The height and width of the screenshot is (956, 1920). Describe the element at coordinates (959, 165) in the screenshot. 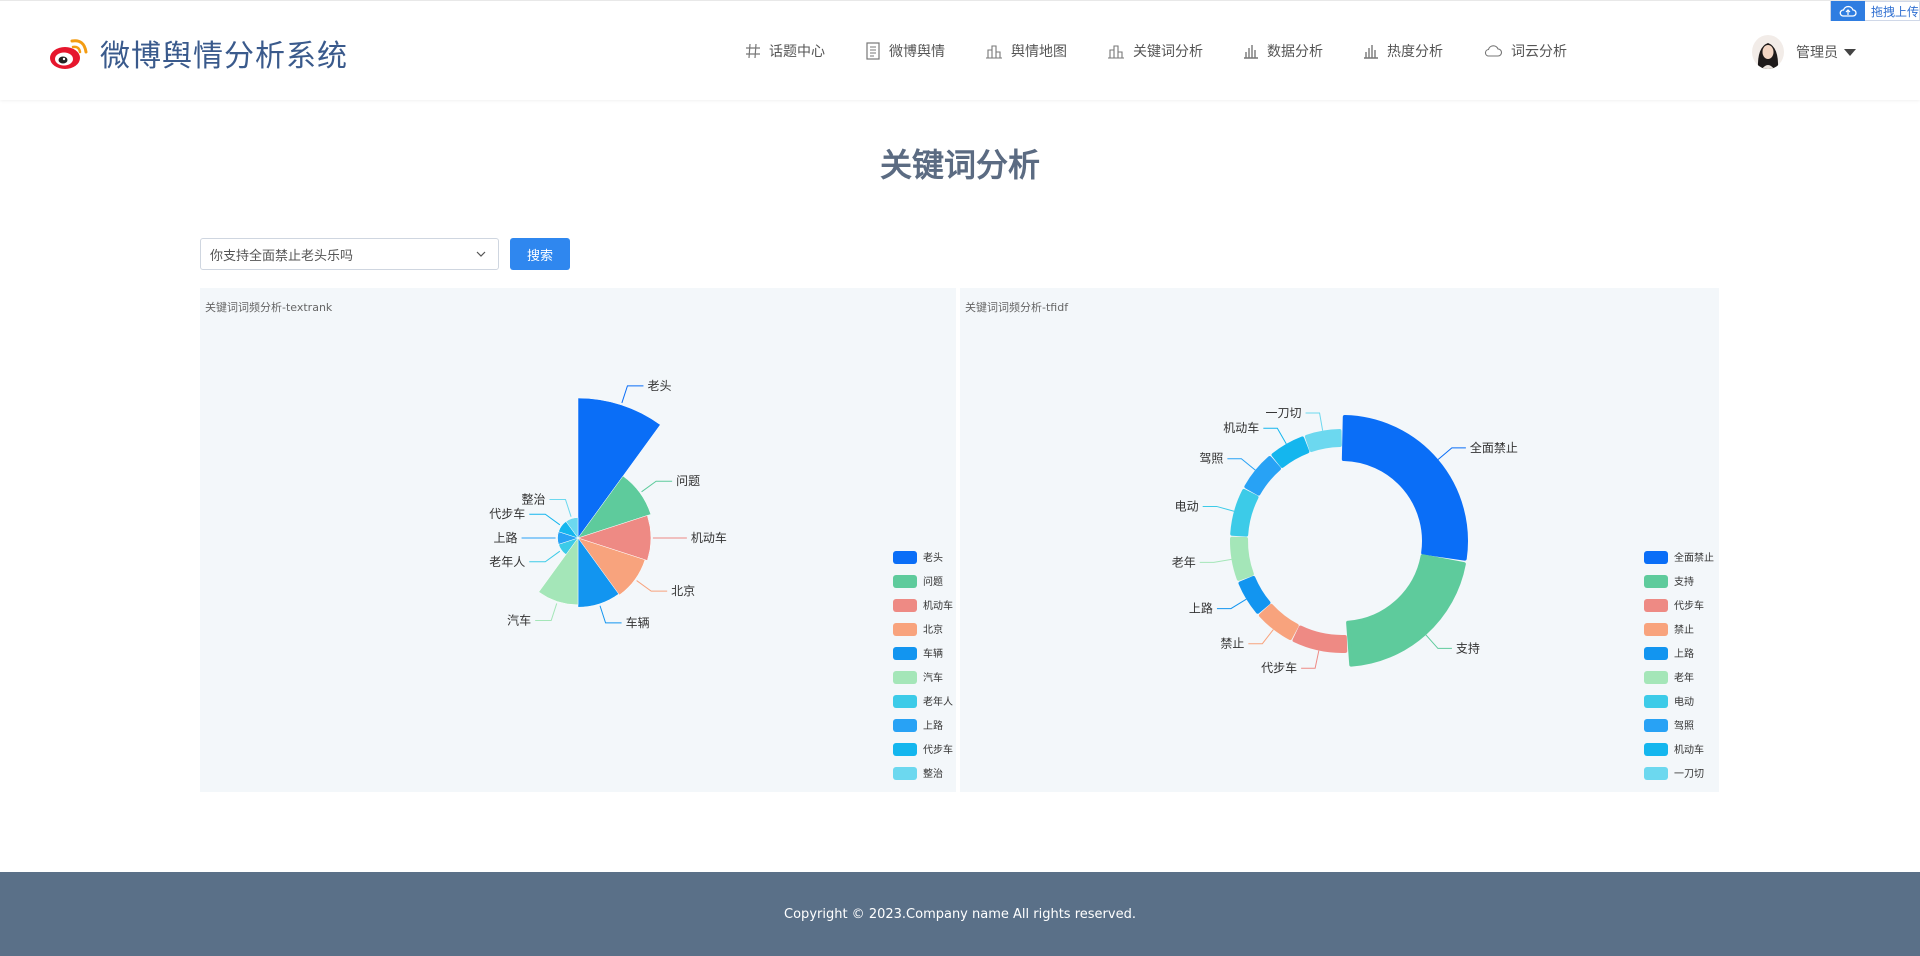

I see `page-title: 关键词分析` at that location.